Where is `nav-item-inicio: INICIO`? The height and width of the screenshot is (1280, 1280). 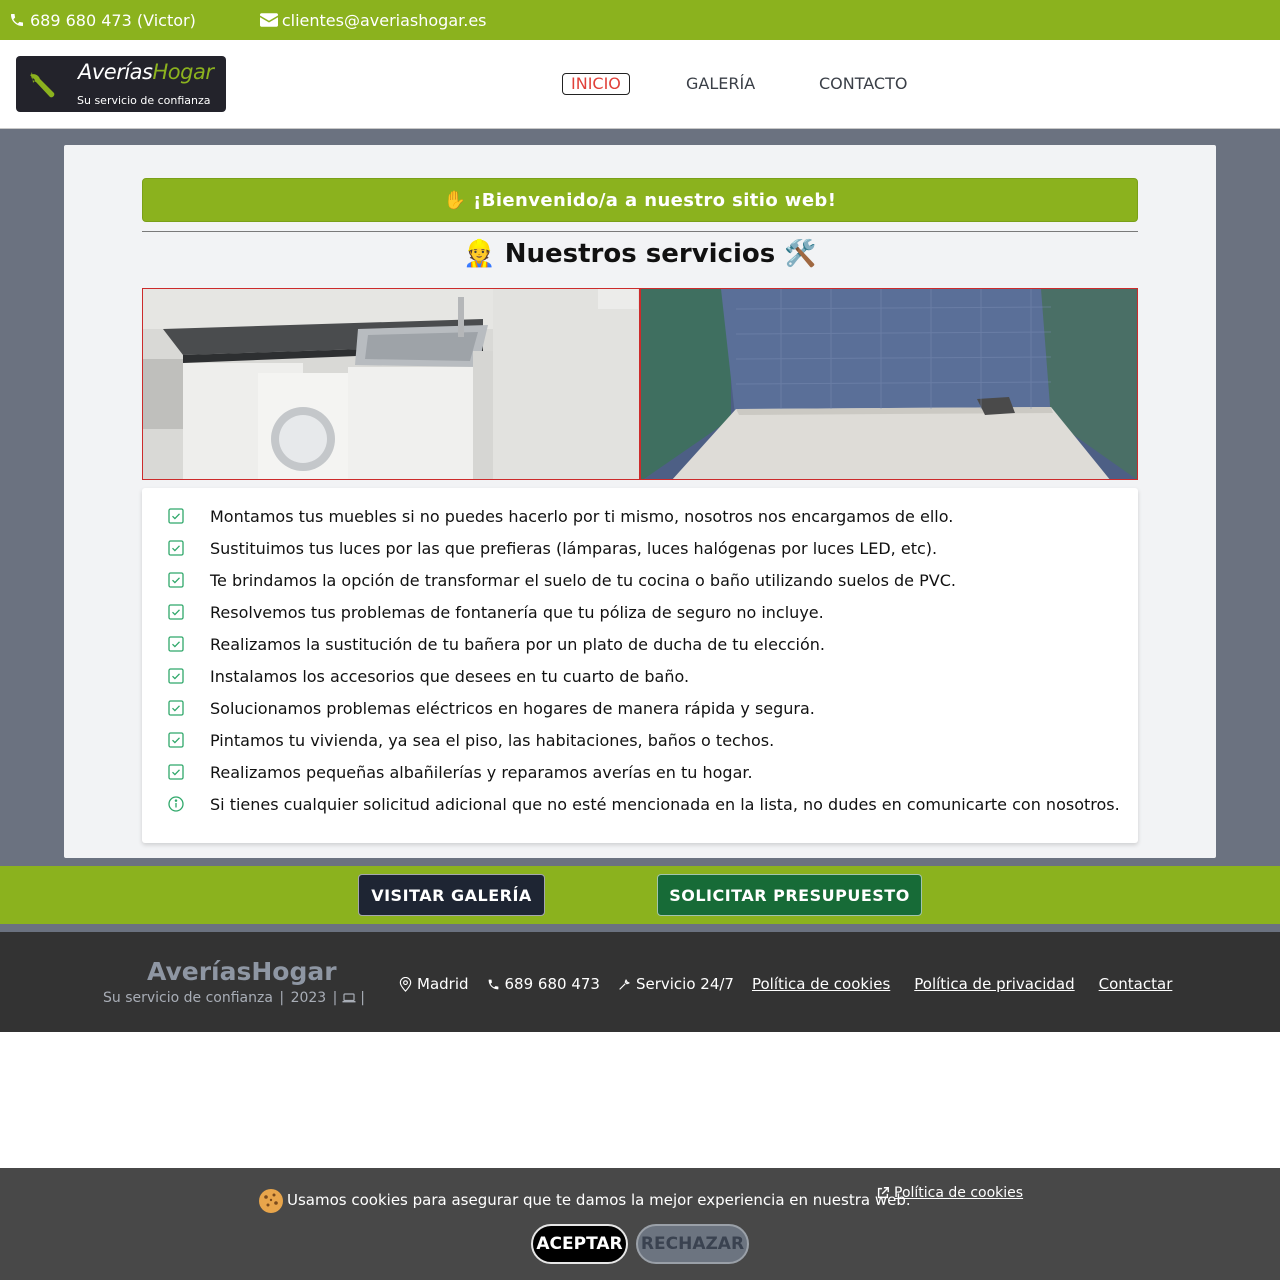 nav-item-inicio: INICIO is located at coordinates (596, 84).